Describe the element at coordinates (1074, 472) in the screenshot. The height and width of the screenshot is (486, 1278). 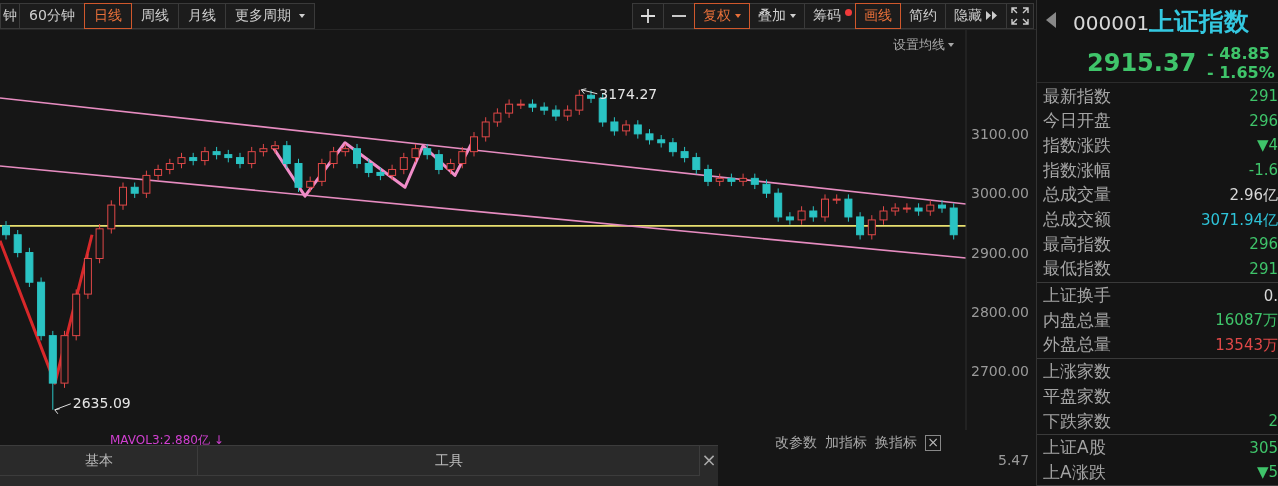
I see `field-label: 上A涨跌` at that location.